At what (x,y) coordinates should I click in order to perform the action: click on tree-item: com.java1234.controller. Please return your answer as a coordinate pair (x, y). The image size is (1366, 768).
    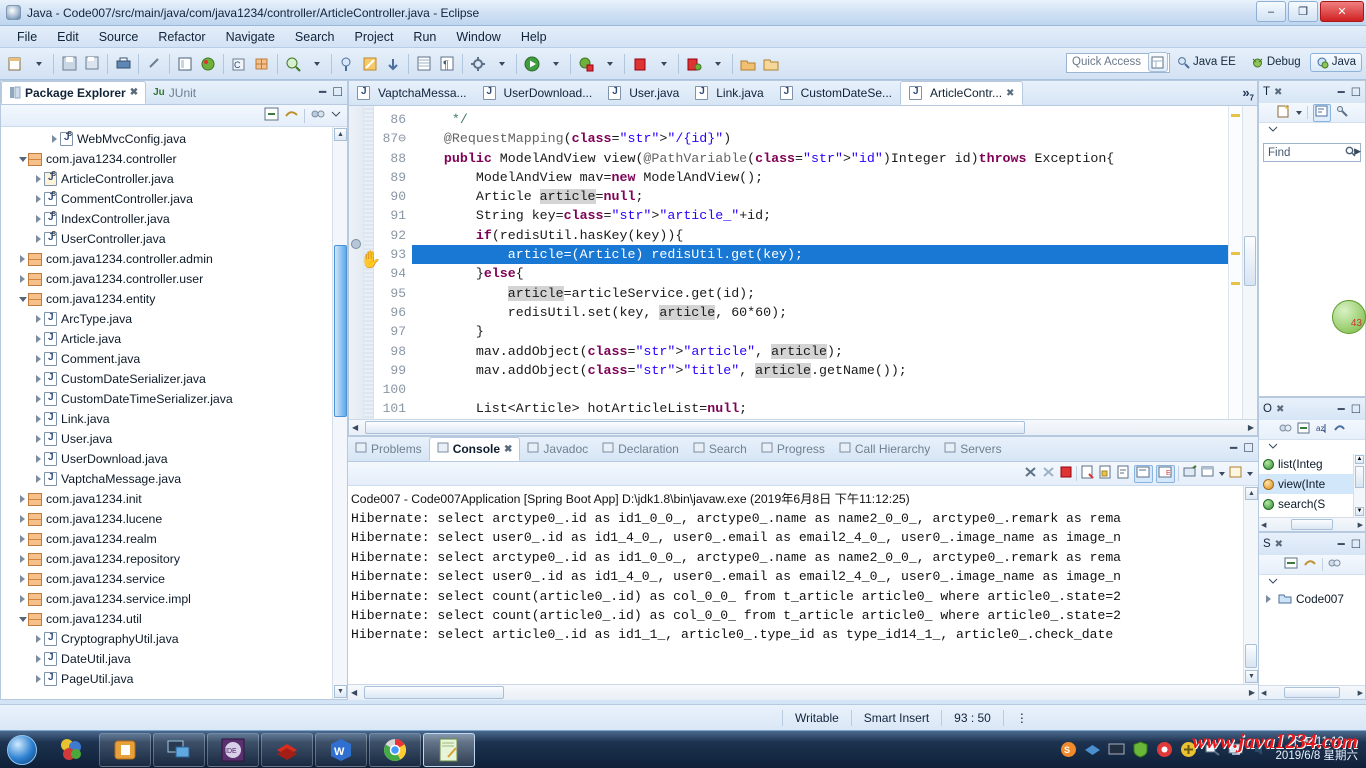
    Looking at the image, I should click on (174, 159).